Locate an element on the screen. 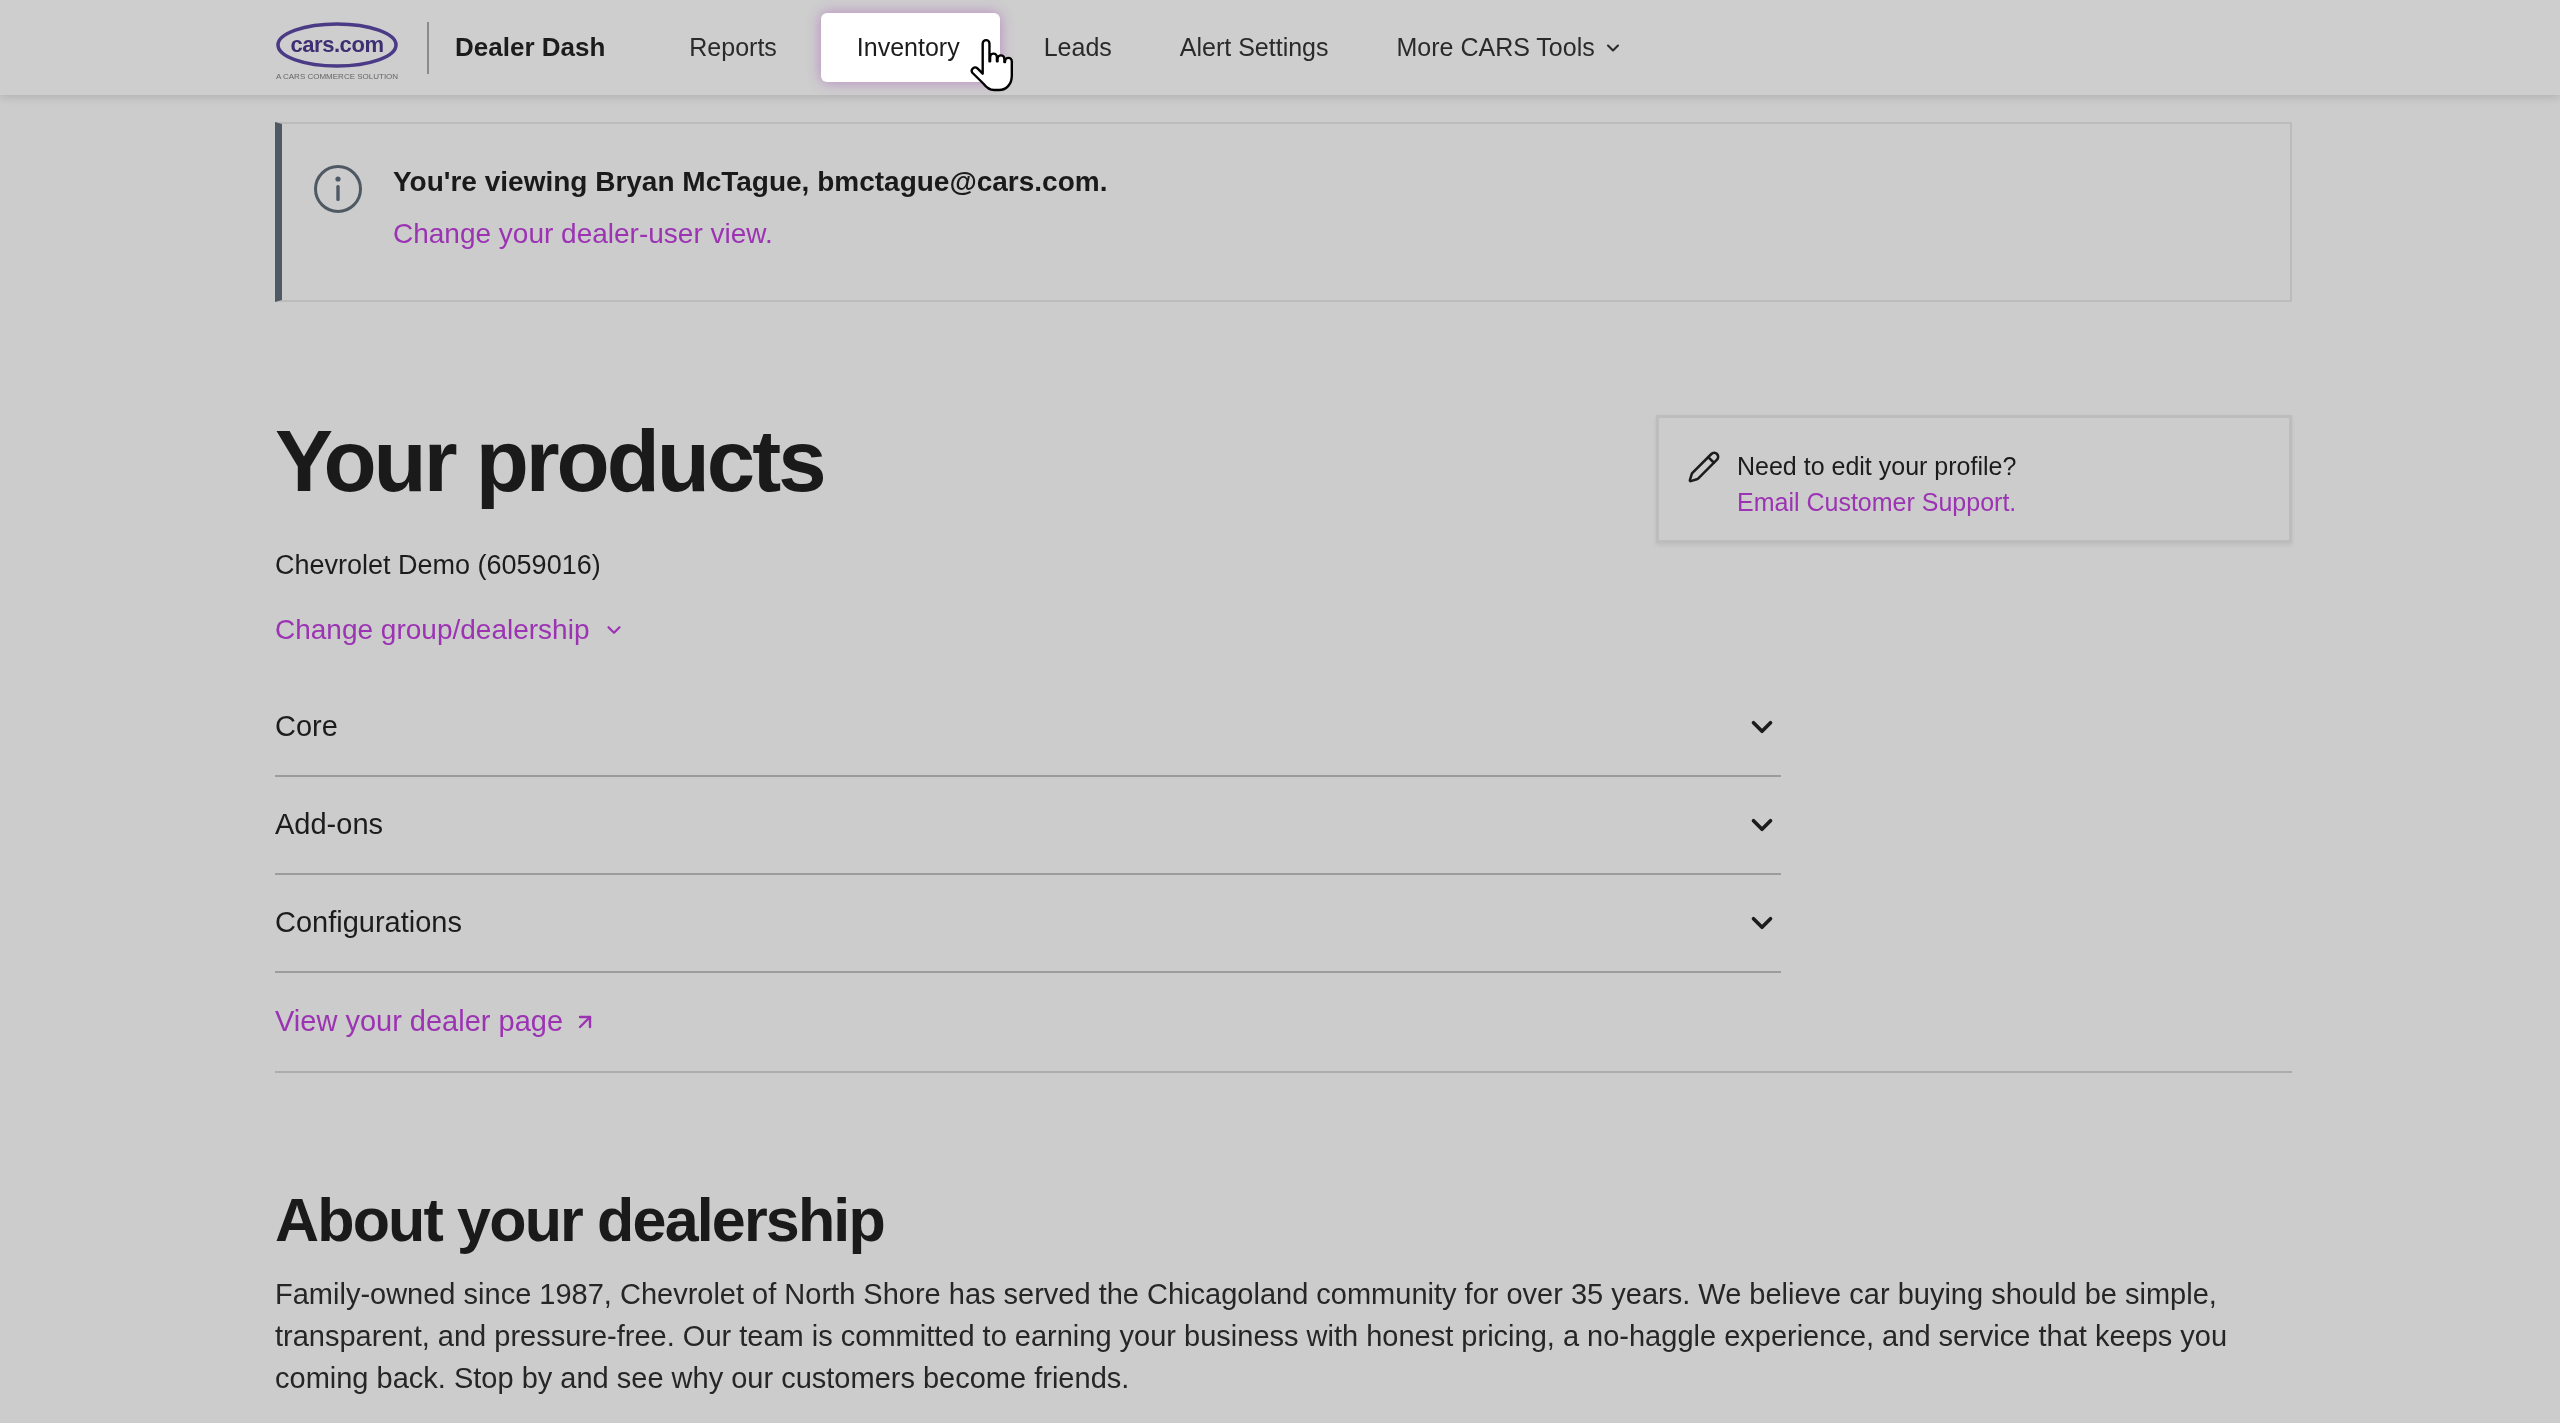  dealer-page-link: View your dealer page is located at coordinates (436, 1022).